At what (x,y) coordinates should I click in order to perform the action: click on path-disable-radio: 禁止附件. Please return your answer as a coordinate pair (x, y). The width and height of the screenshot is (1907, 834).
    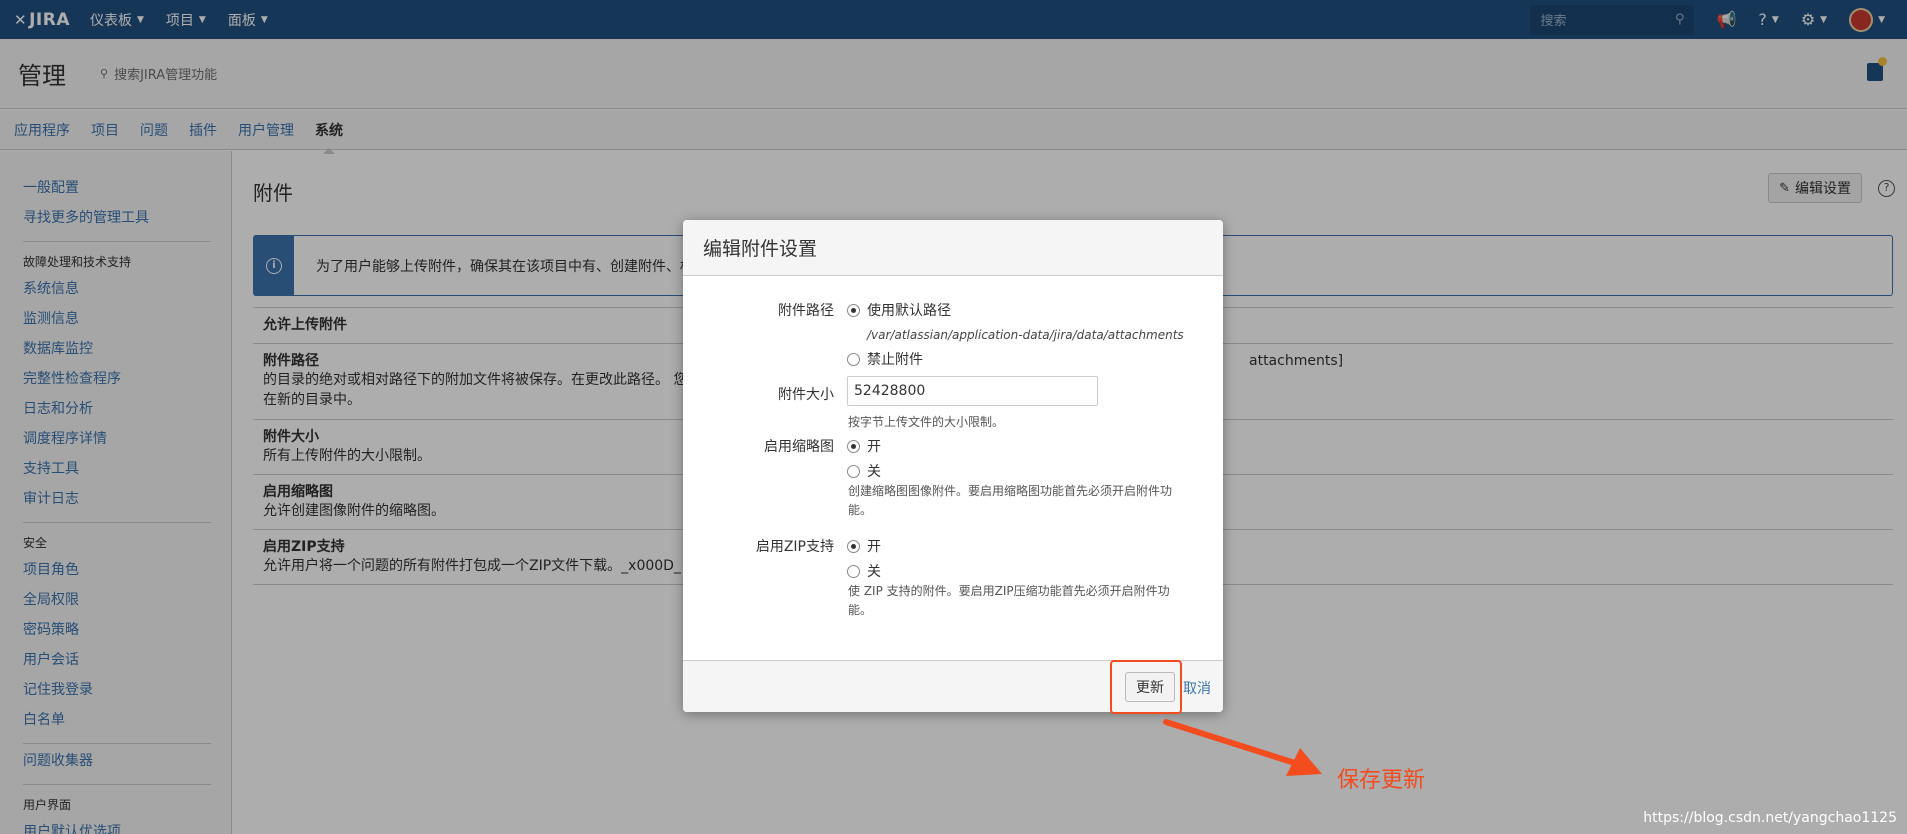
    Looking at the image, I should click on (885, 359).